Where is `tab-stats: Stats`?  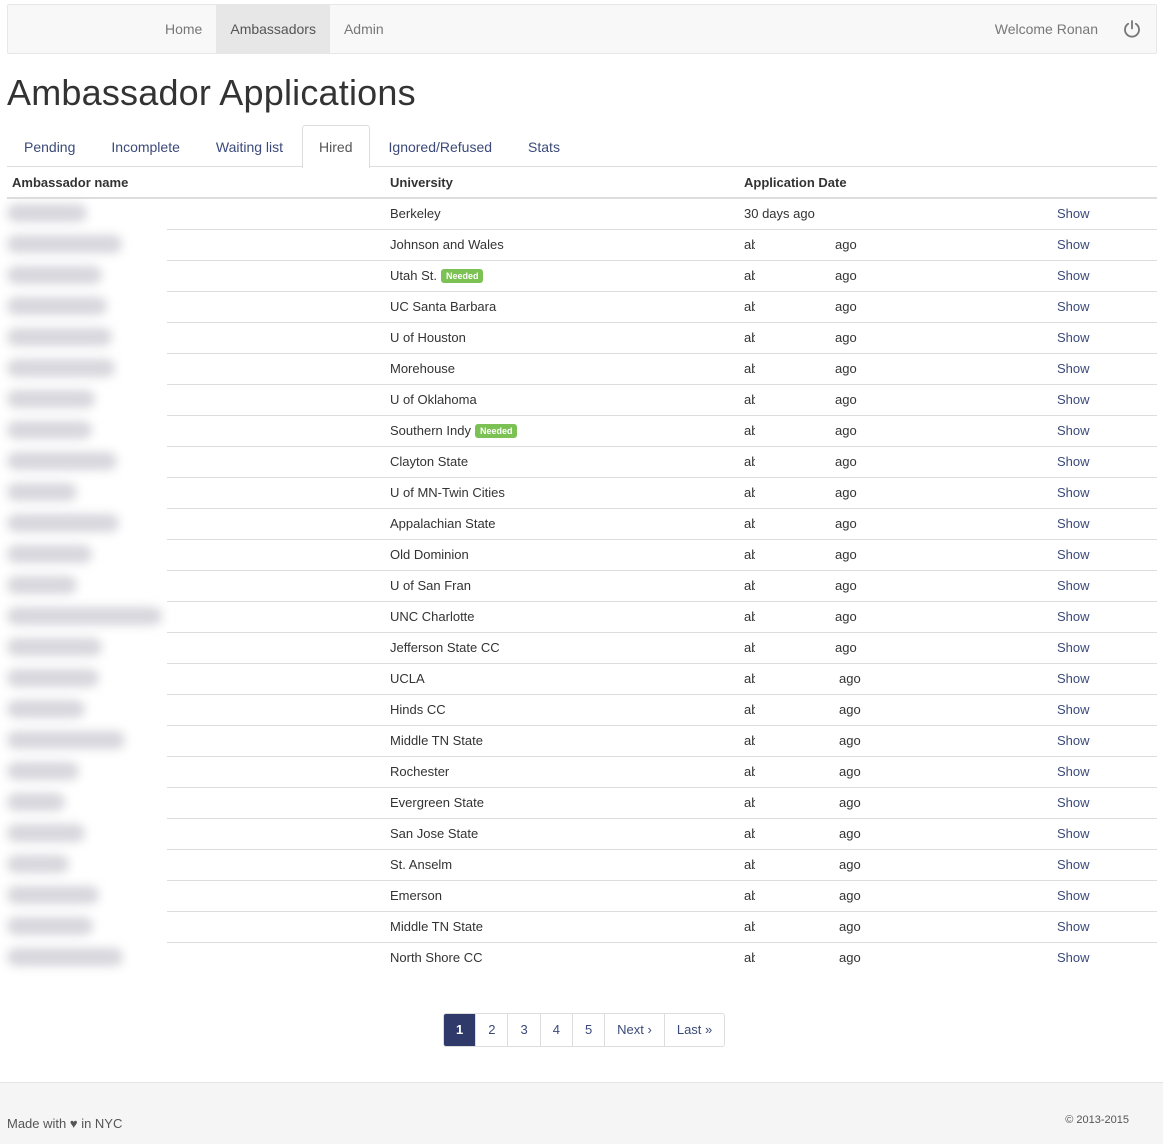
tab-stats: Stats is located at coordinates (544, 146).